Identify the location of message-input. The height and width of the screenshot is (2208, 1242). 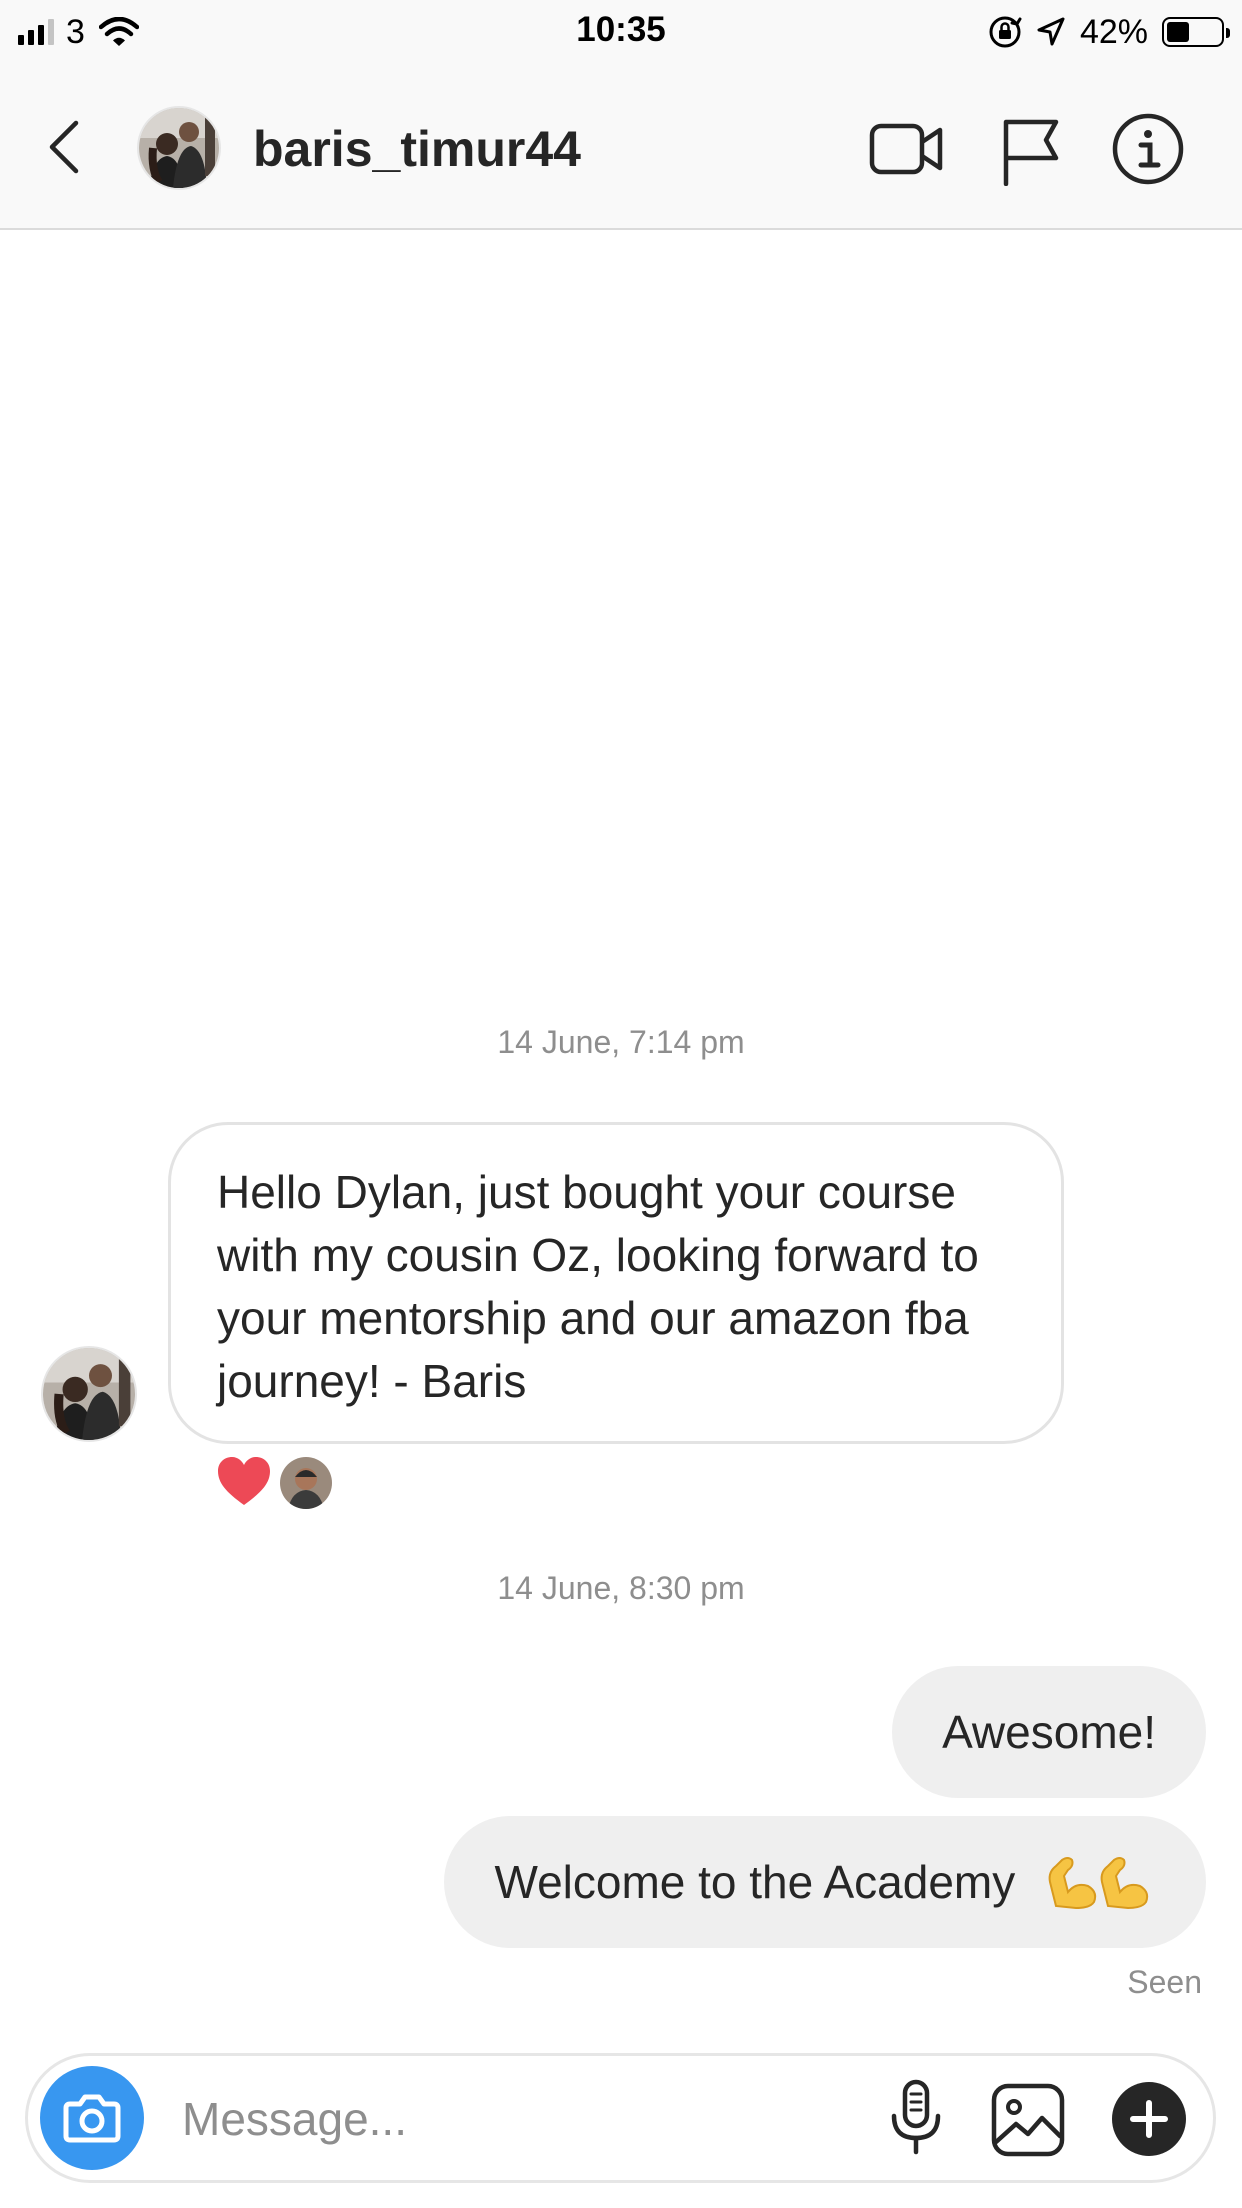
(462, 2119).